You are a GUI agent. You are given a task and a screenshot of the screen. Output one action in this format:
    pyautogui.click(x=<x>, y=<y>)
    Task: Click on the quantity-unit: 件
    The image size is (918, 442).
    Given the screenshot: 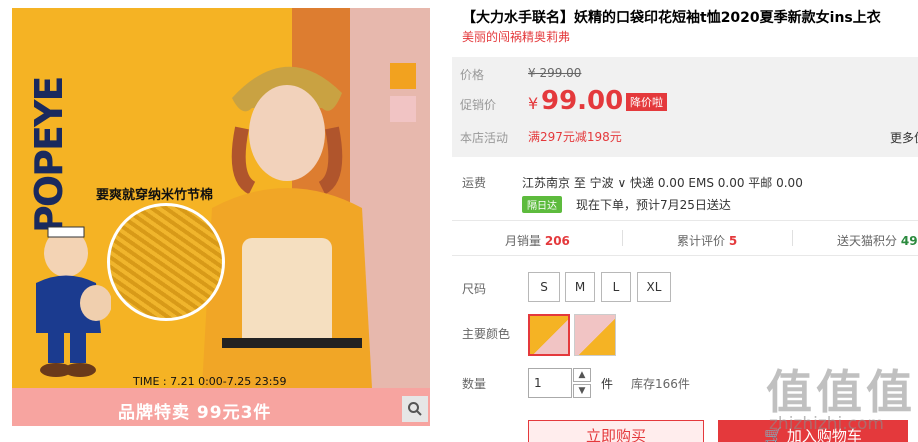 What is the action you would take?
    pyautogui.click(x=607, y=384)
    